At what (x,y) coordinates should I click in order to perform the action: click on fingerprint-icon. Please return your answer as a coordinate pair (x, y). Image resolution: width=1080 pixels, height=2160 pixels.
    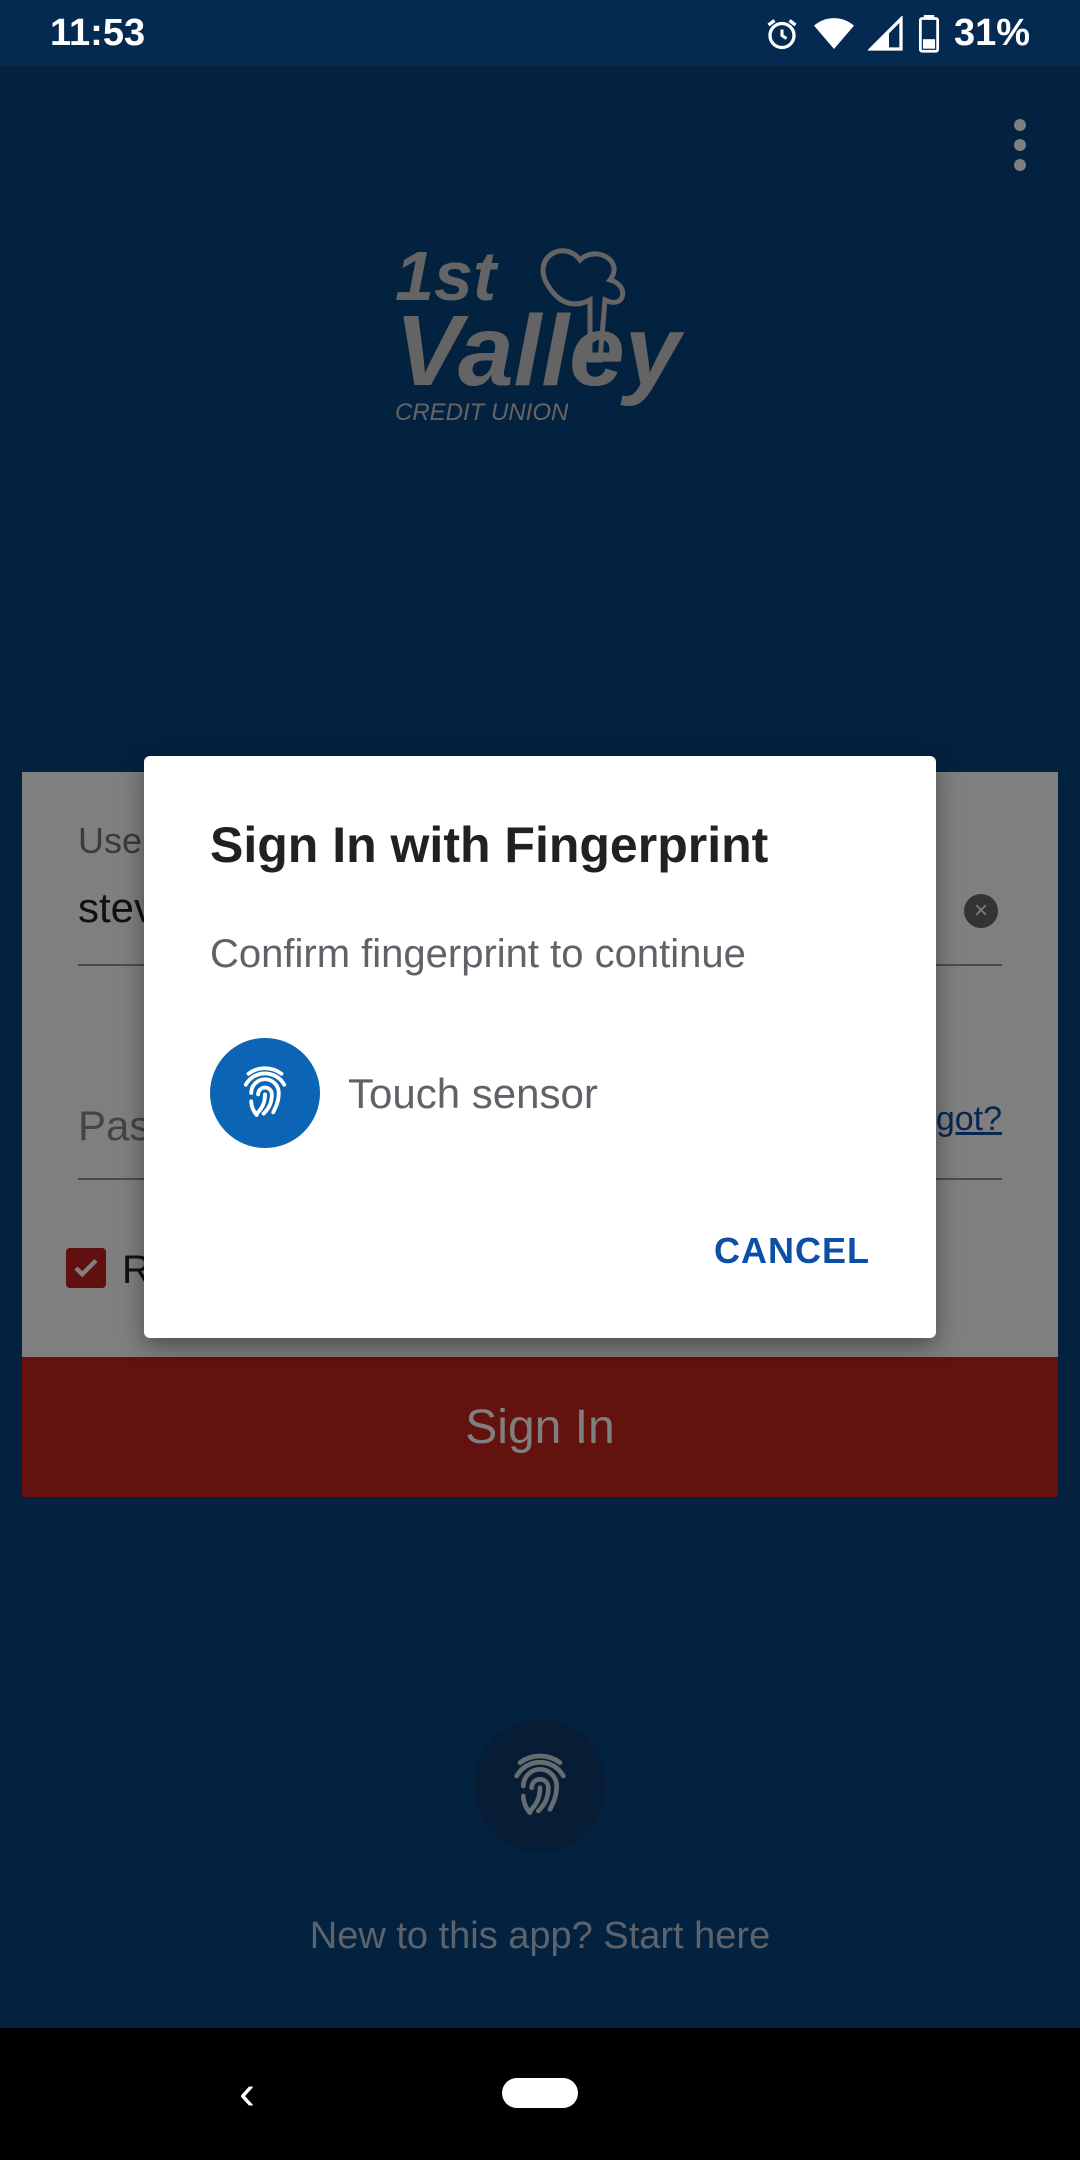
    Looking at the image, I should click on (265, 1091).